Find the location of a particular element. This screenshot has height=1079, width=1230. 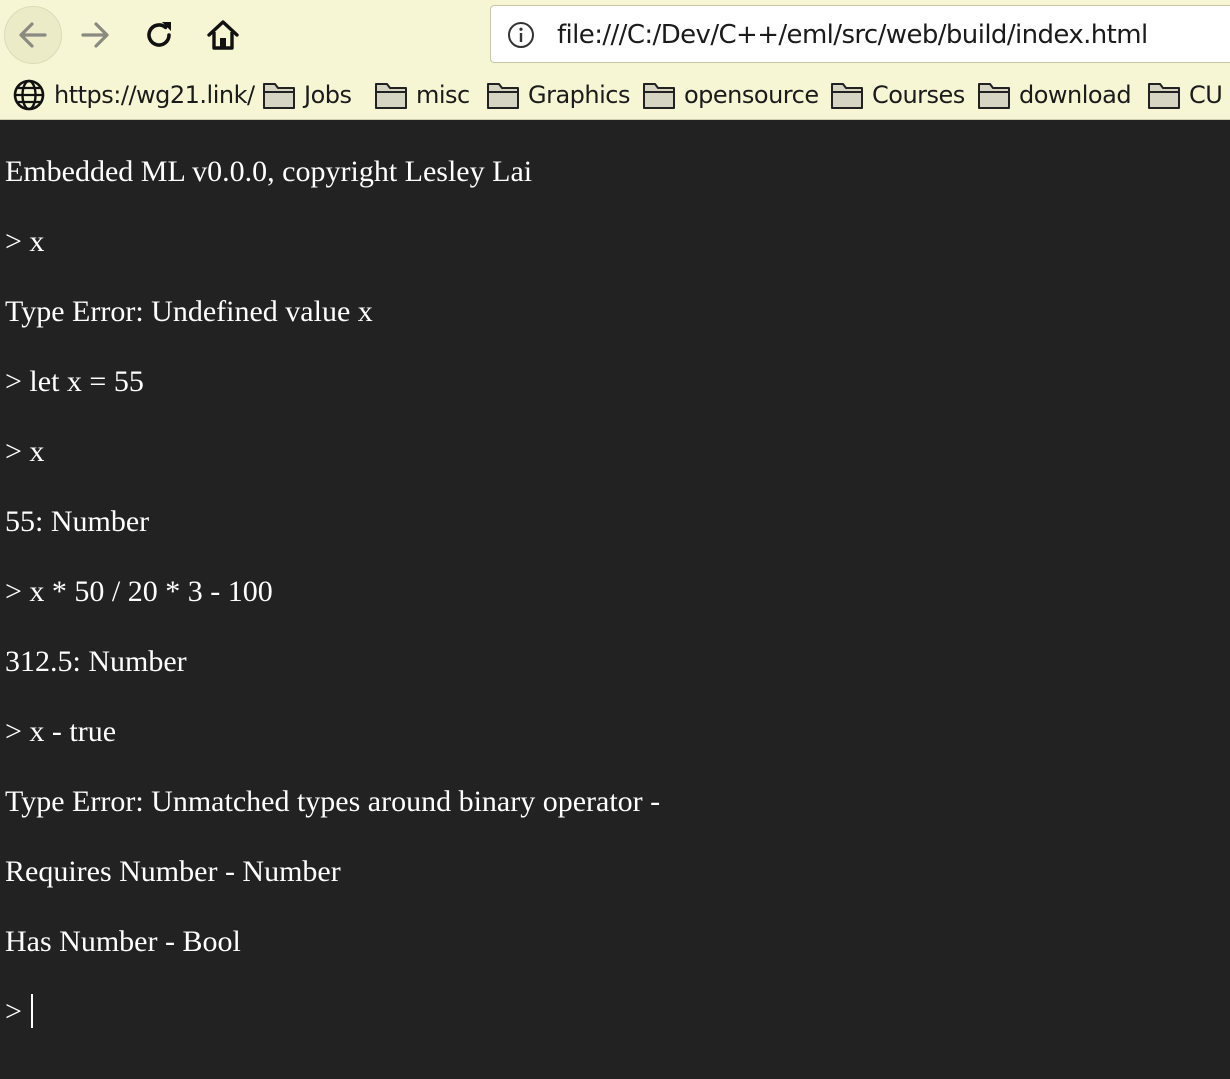

prompt-symbol: > is located at coordinates (17, 1011).